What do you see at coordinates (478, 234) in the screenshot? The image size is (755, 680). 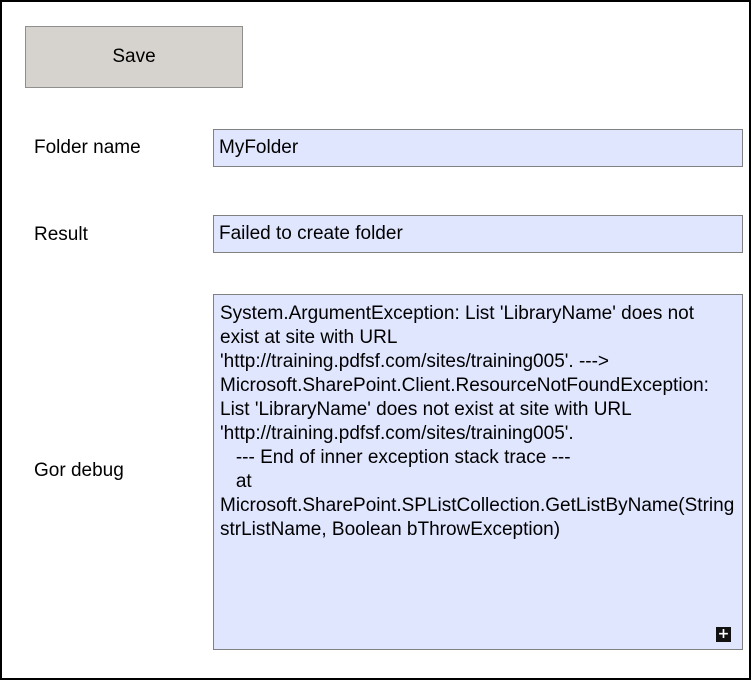 I see `result-field` at bounding box center [478, 234].